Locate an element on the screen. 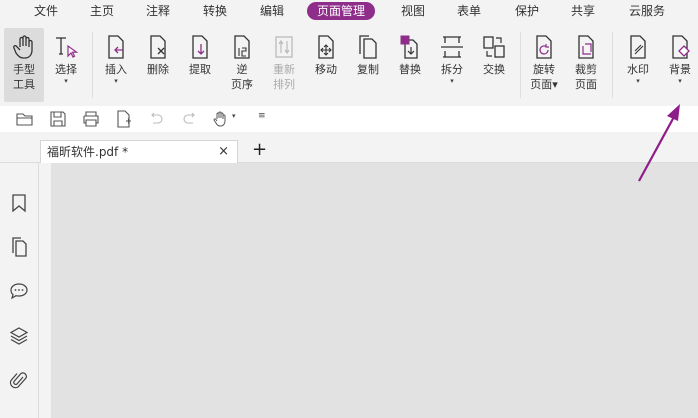 This screenshot has height=418, width=698. delete-page-label: 删除 is located at coordinates (158, 69).